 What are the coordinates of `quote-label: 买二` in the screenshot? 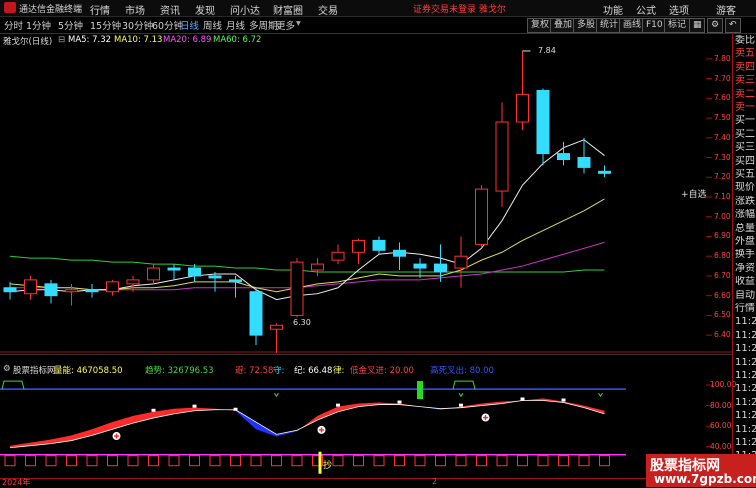 It's located at (745, 134).